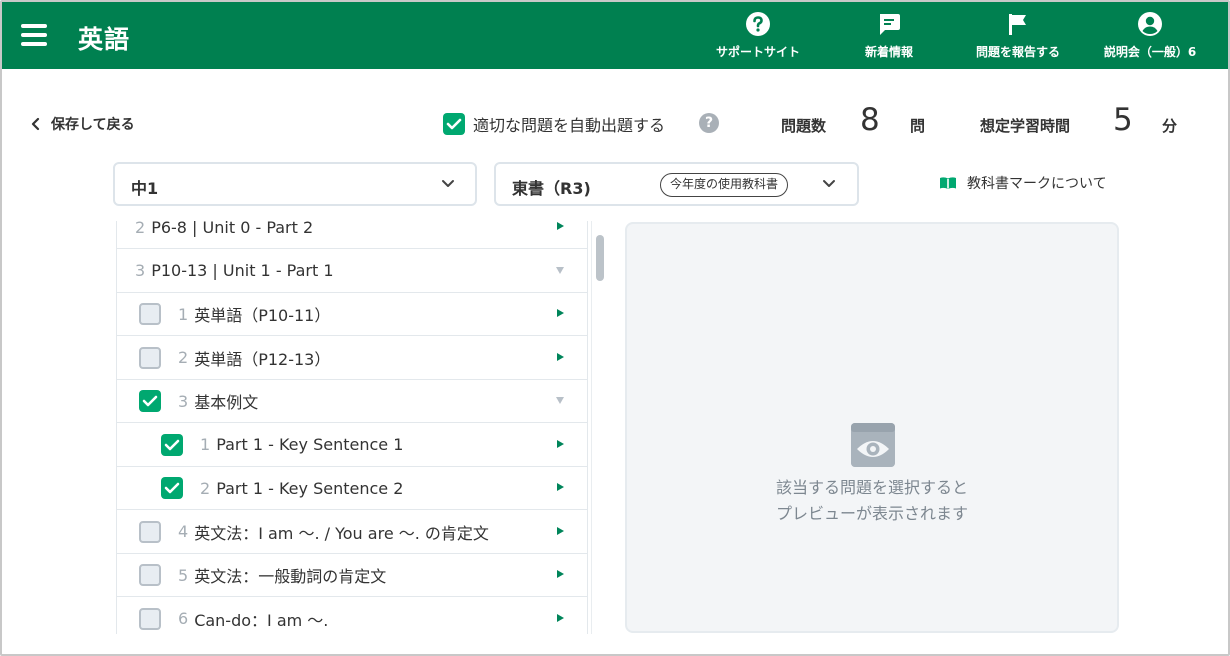 The width and height of the screenshot is (1230, 656). I want to click on flag-icon, so click(1017, 24).